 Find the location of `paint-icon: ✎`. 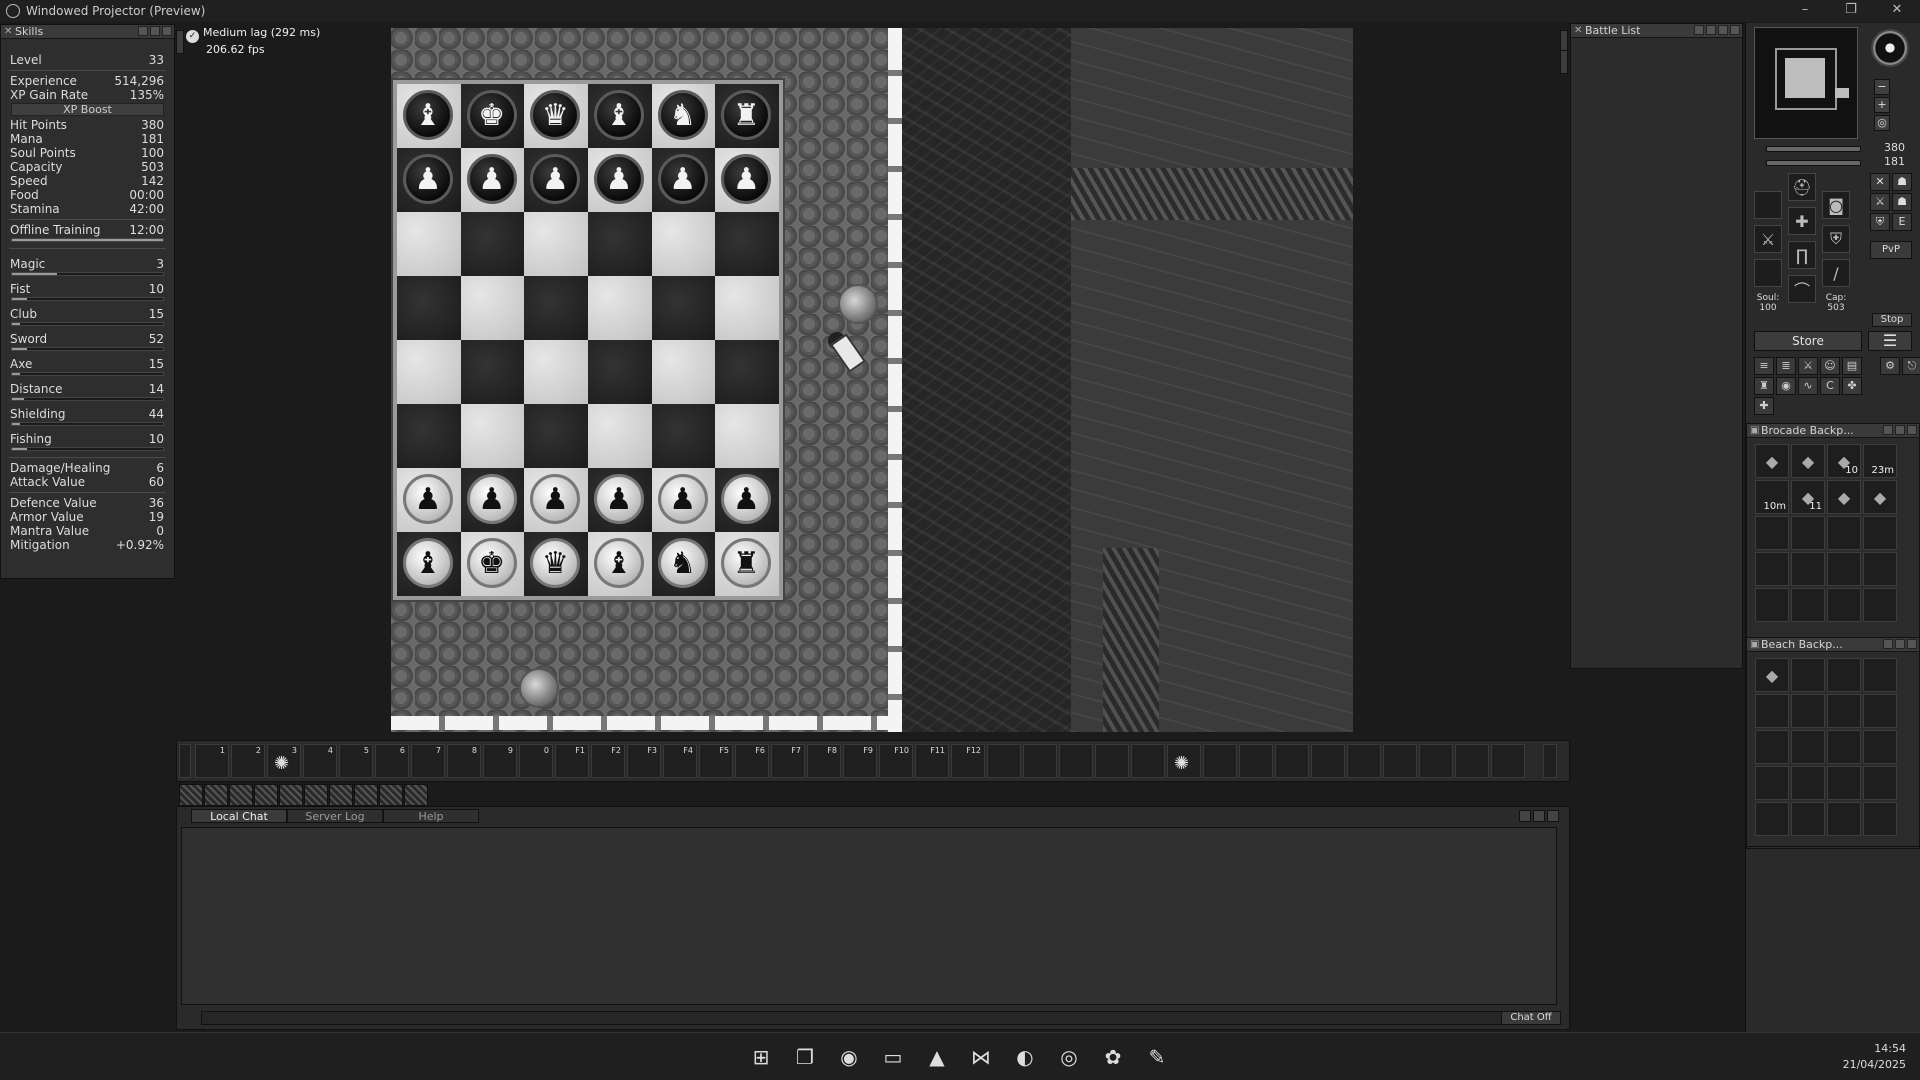

paint-icon: ✎ is located at coordinates (1157, 1057).